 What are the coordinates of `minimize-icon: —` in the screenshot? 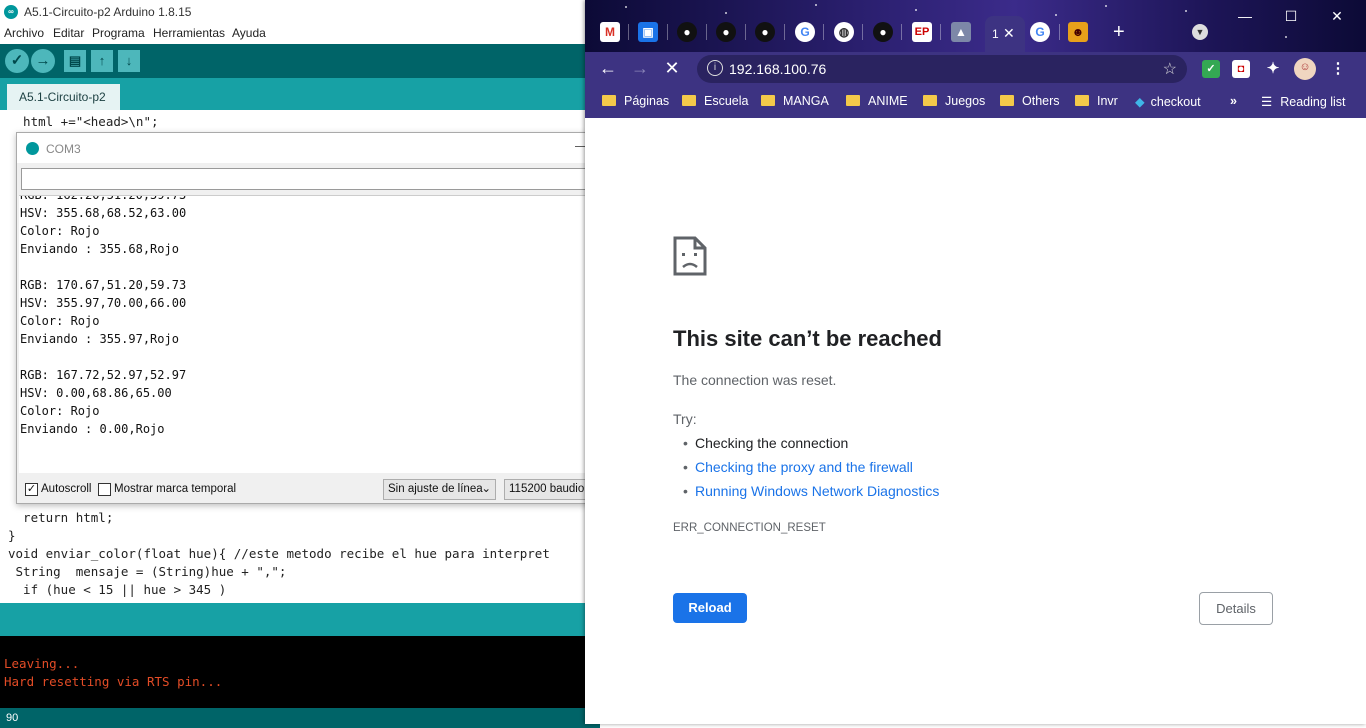 It's located at (1245, 16).